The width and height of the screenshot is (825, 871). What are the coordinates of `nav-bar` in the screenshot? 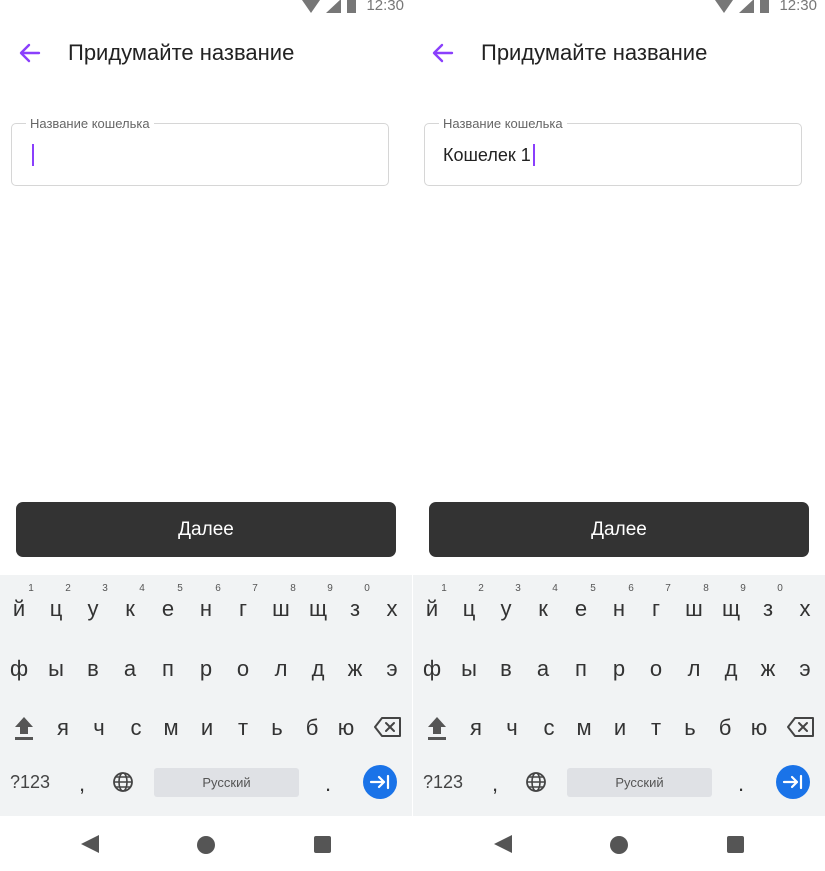 It's located at (619, 843).